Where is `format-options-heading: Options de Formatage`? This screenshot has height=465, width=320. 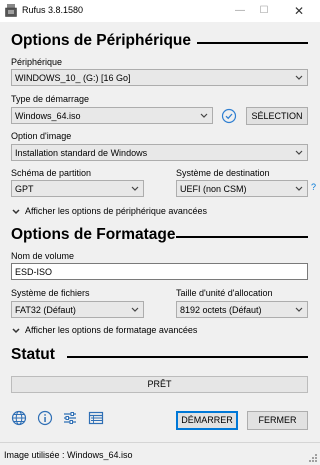 format-options-heading: Options de Formatage is located at coordinates (93, 234).